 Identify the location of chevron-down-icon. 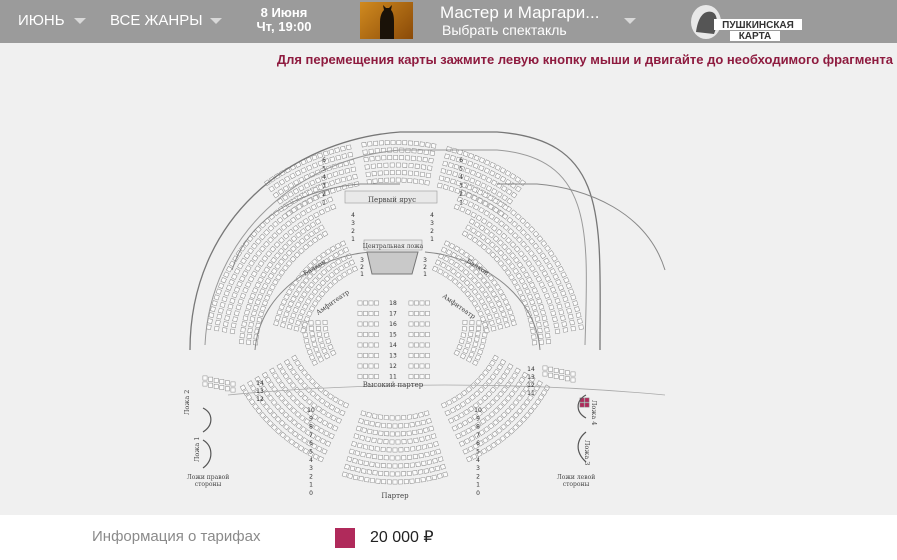
(630, 21).